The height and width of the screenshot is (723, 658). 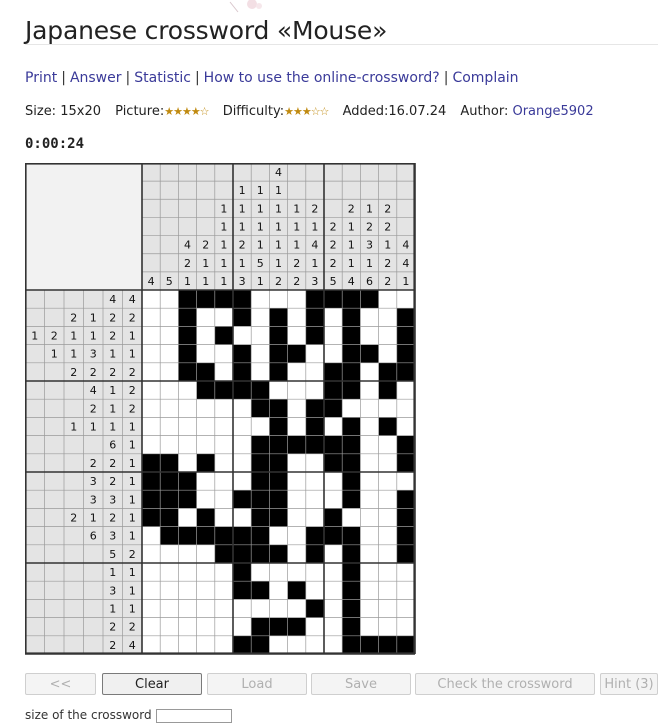 What do you see at coordinates (60, 684) in the screenshot?
I see `back-button: <<` at bounding box center [60, 684].